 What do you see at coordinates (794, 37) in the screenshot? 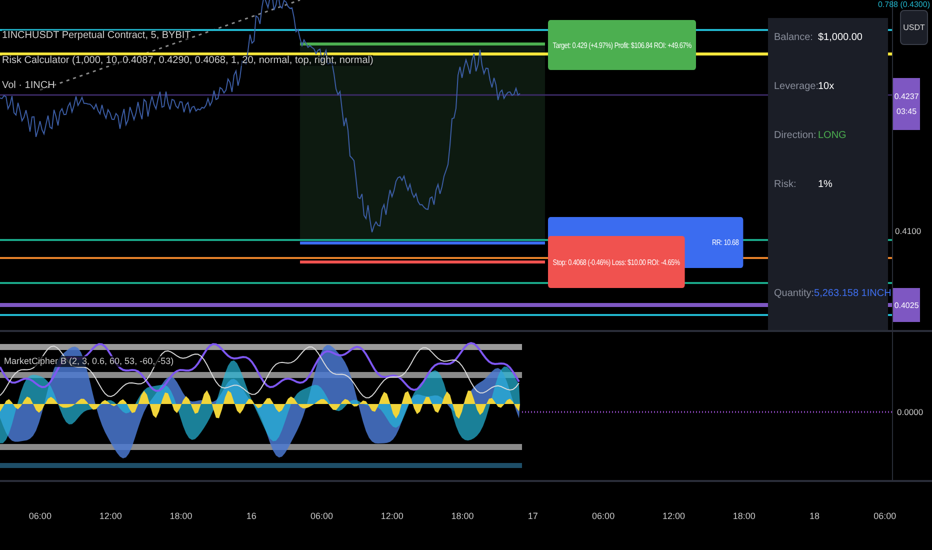
I see `table-label: Balance:` at bounding box center [794, 37].